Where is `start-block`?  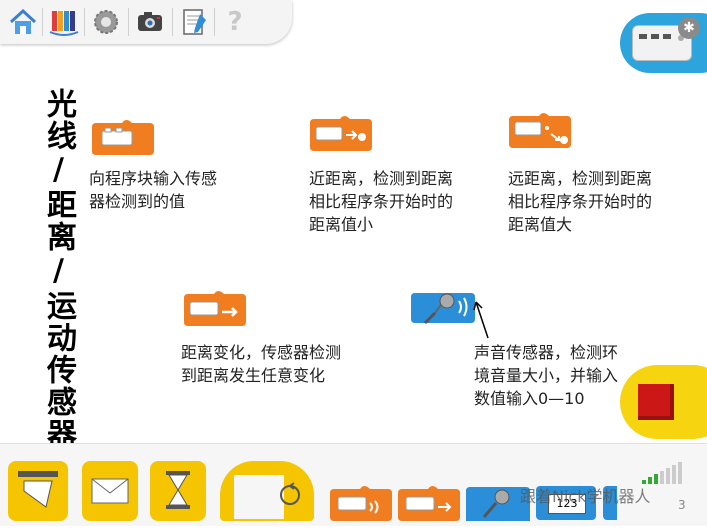 start-block is located at coordinates (38, 491).